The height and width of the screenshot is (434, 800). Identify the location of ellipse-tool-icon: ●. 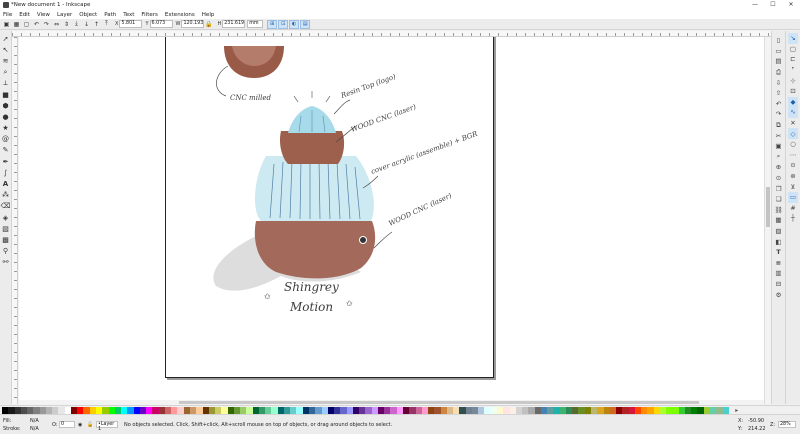
(6, 116).